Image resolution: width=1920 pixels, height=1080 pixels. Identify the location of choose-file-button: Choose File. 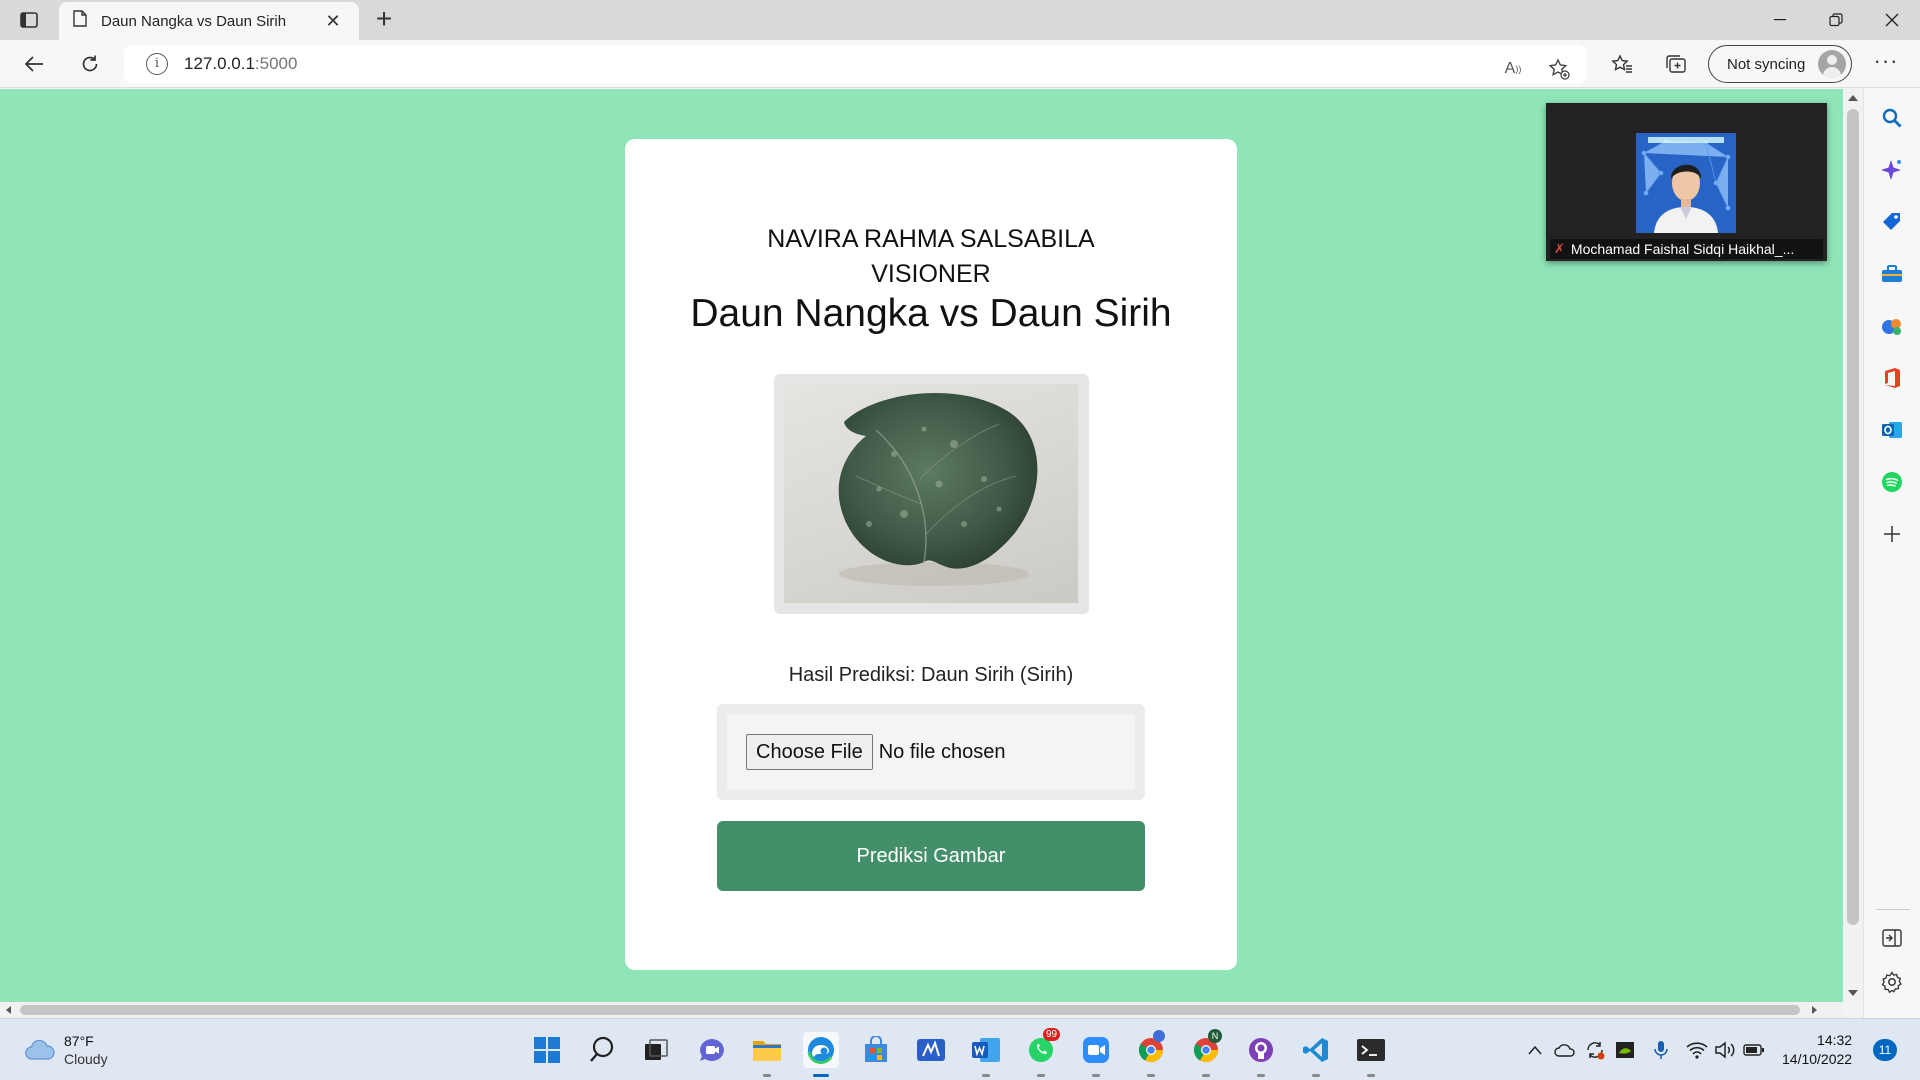
(809, 752).